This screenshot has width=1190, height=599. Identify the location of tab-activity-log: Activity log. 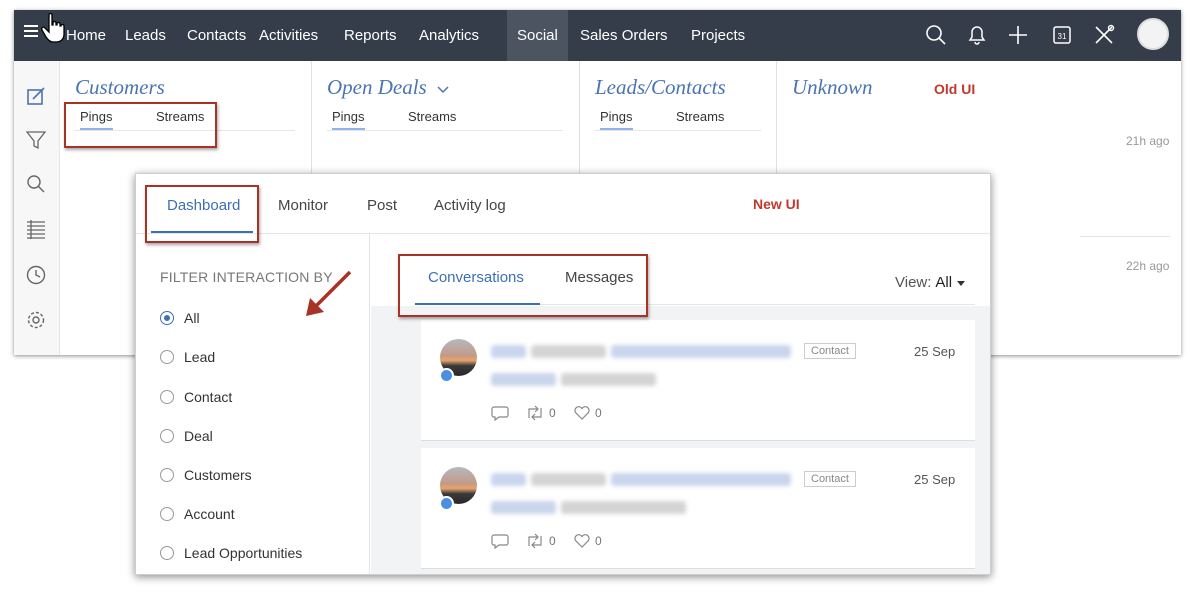
(470, 205).